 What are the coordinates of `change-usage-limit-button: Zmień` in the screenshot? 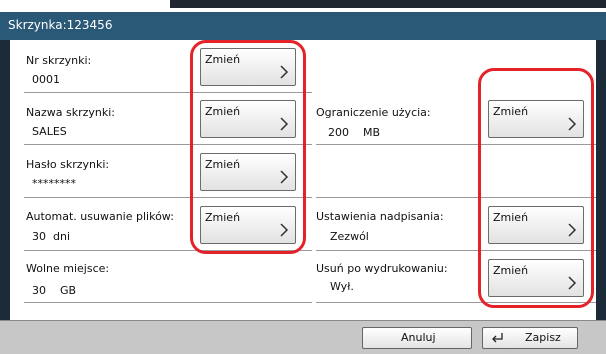 It's located at (536, 119).